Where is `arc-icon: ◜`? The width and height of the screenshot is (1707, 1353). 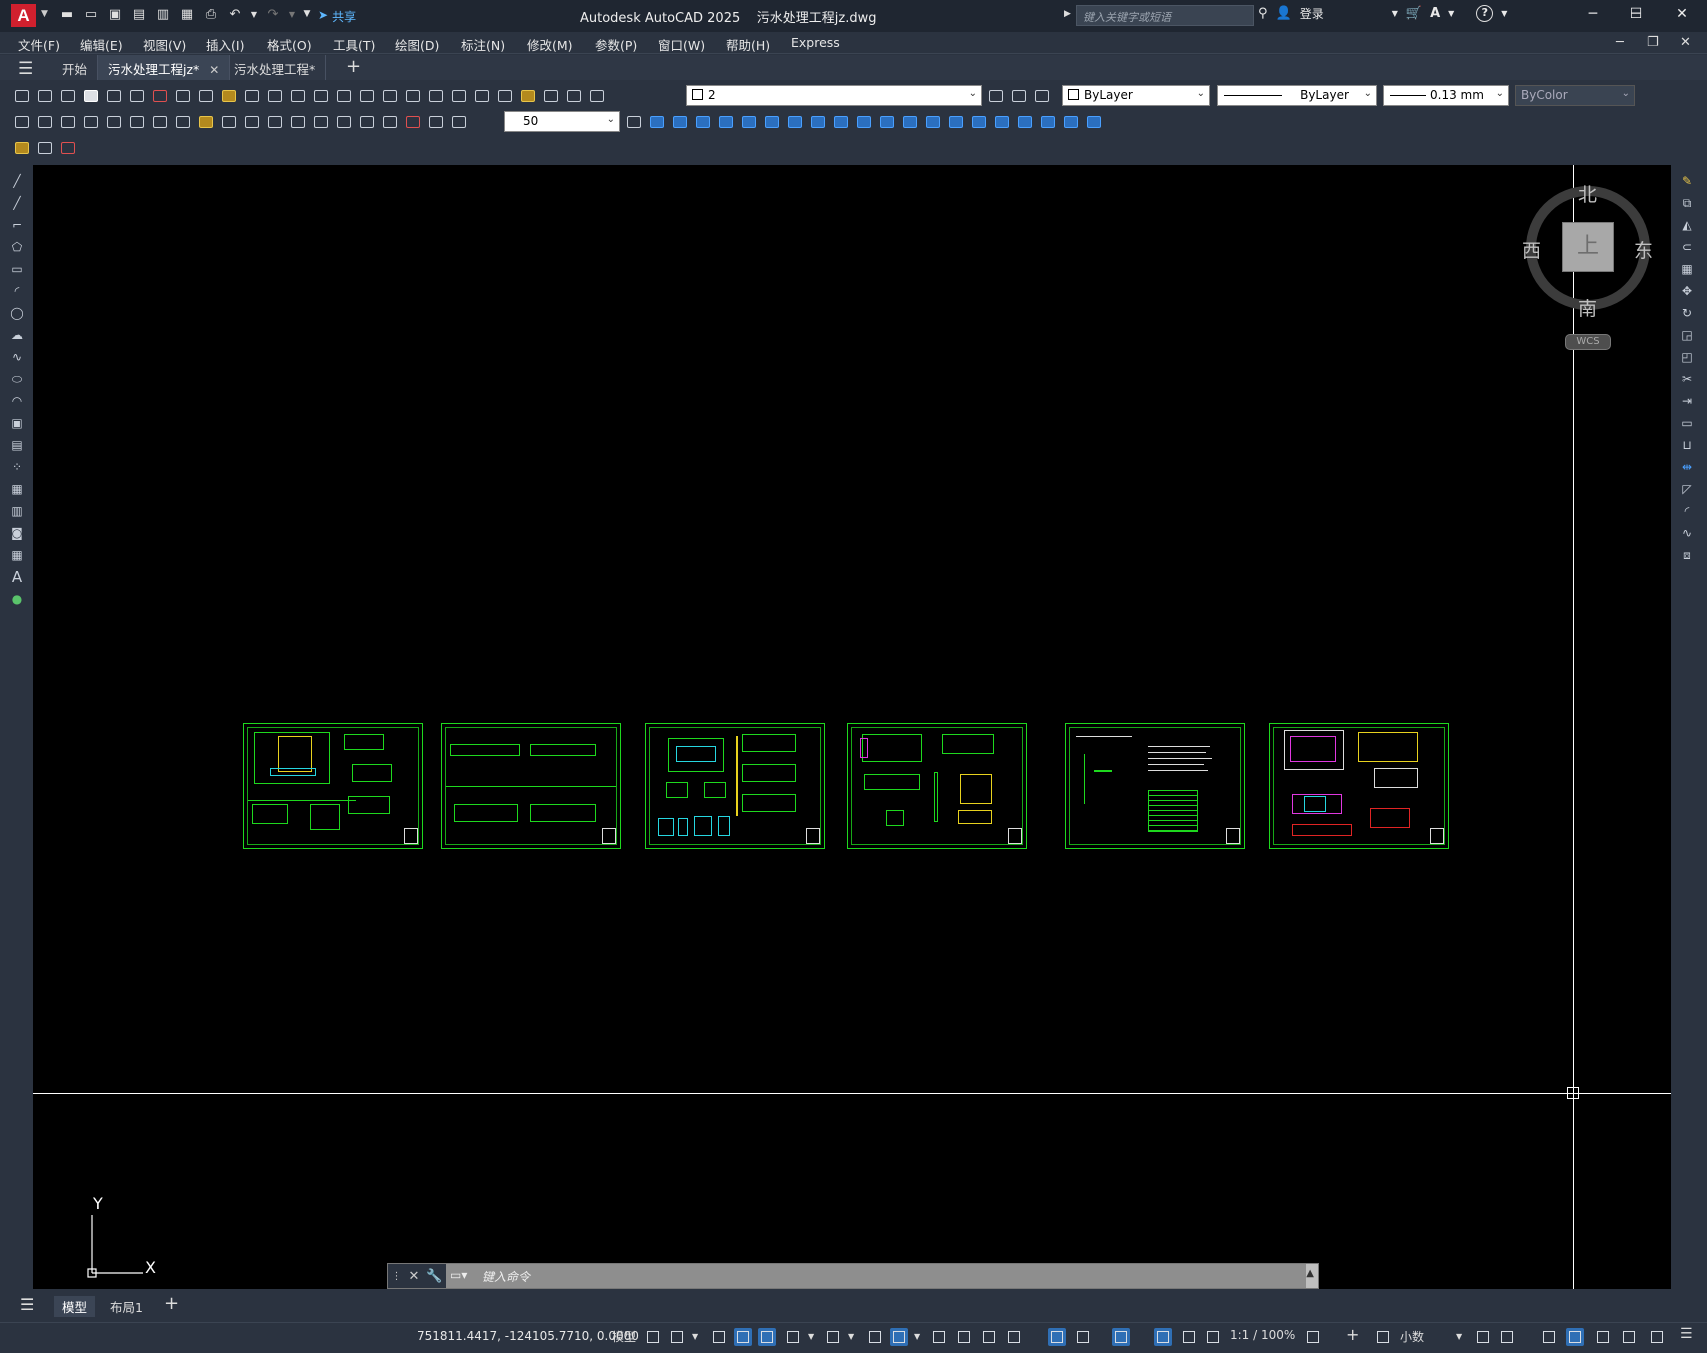 arc-icon: ◜ is located at coordinates (17, 291).